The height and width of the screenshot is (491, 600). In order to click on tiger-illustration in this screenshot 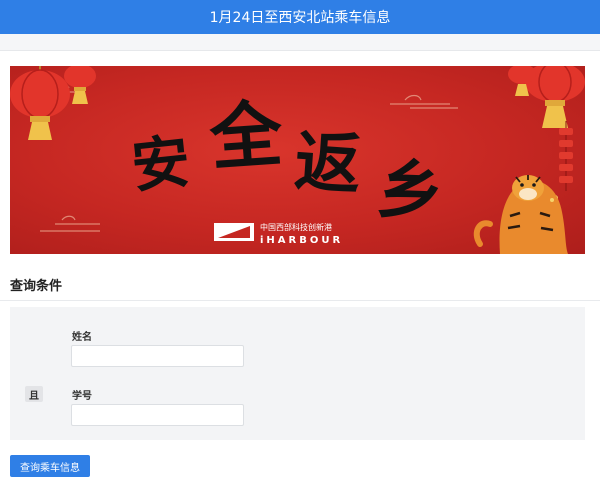, I will do `click(520, 214)`.